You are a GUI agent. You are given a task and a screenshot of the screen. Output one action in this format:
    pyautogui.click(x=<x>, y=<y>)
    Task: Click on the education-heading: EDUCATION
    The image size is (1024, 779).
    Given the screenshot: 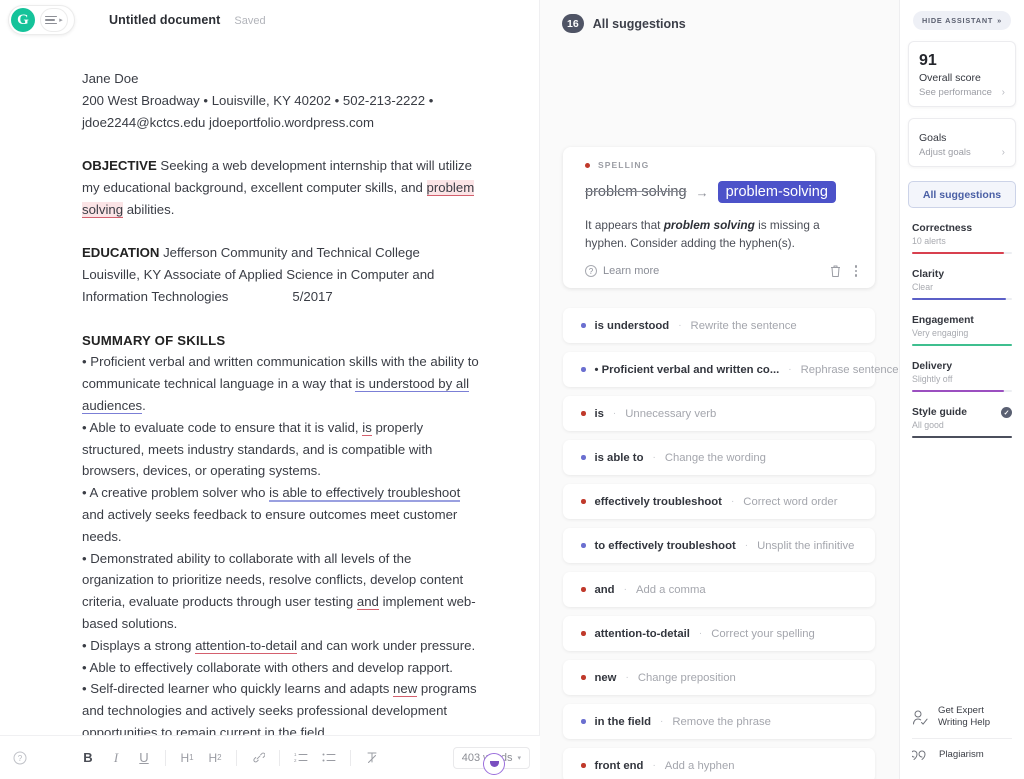 What is the action you would take?
    pyautogui.click(x=121, y=253)
    